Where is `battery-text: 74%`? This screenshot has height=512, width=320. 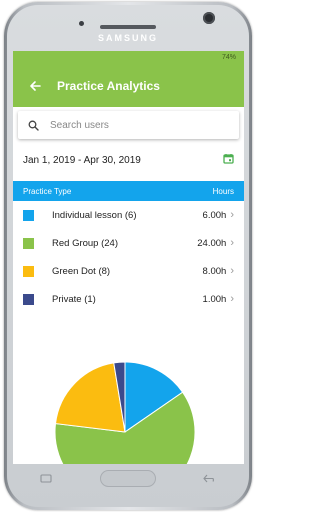 battery-text: 74% is located at coordinates (228, 57).